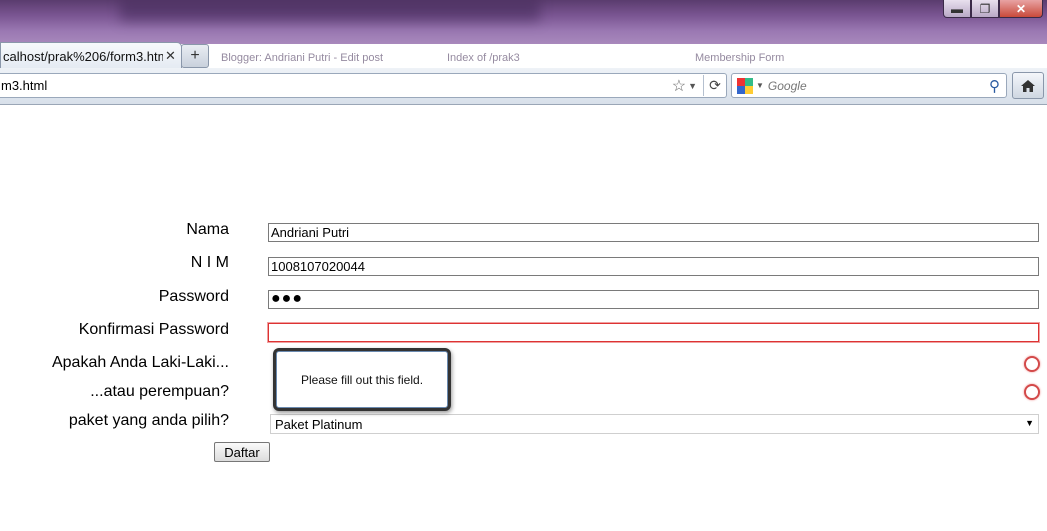 Image resolution: width=1047 pixels, height=531 pixels. I want to click on reload-icon: ⟳, so click(714, 85).